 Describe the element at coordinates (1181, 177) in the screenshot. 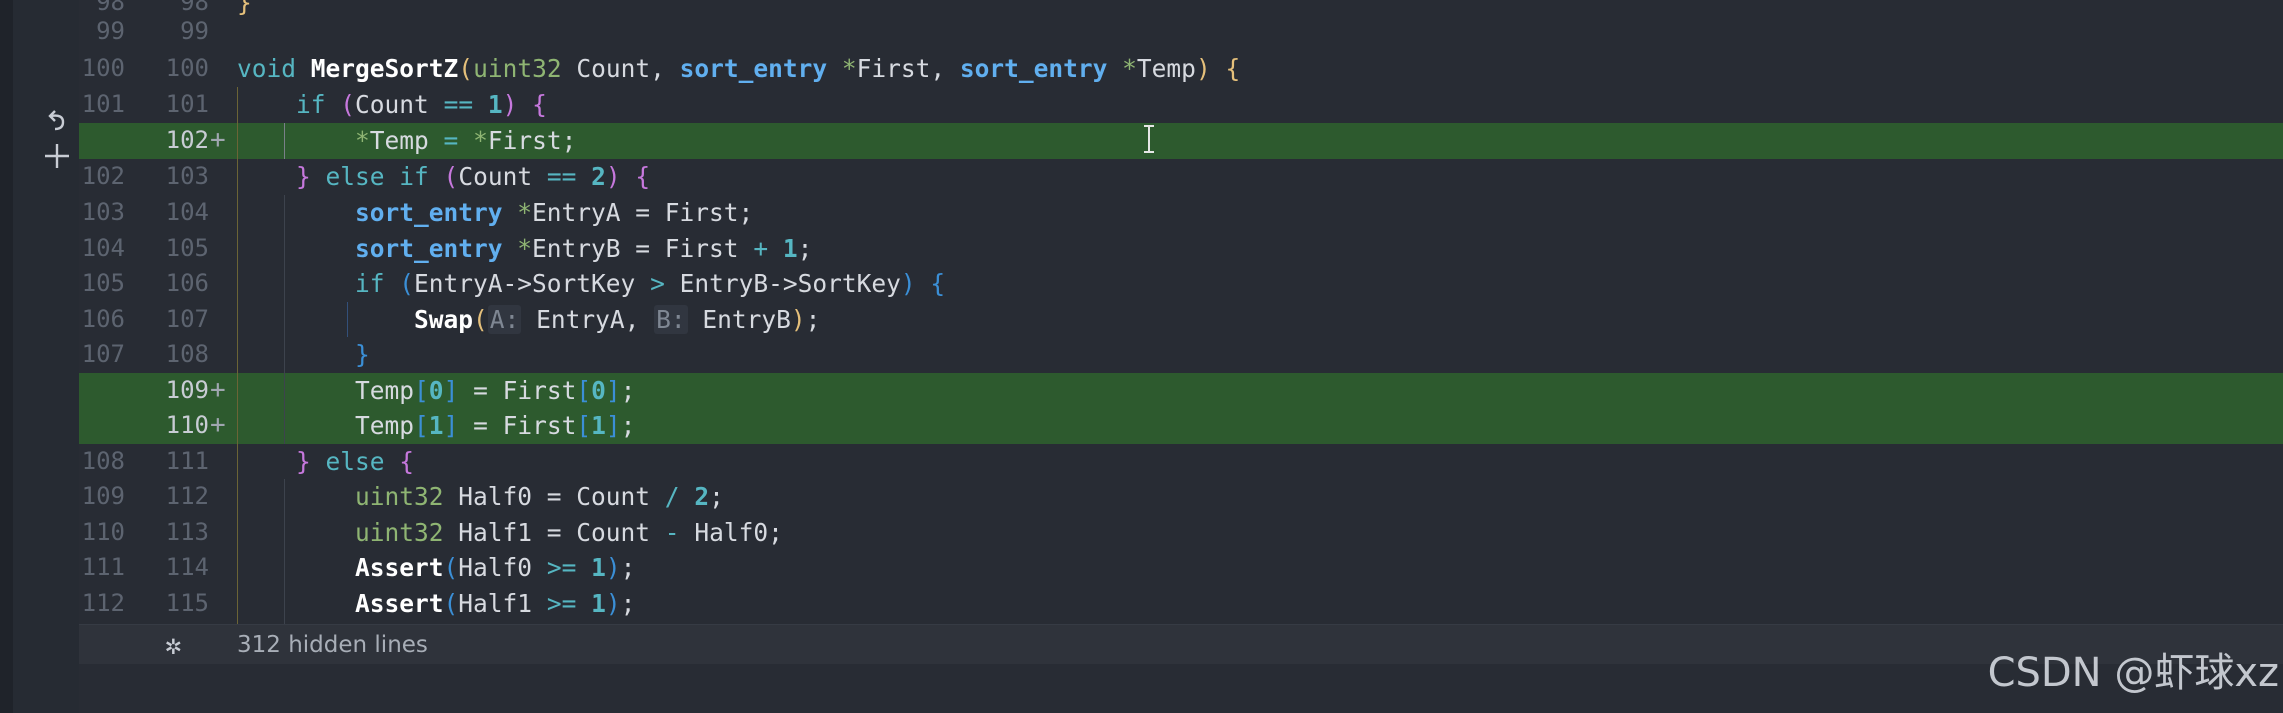

I see `code-line: 102 103 } else if (Count == 2) {` at that location.